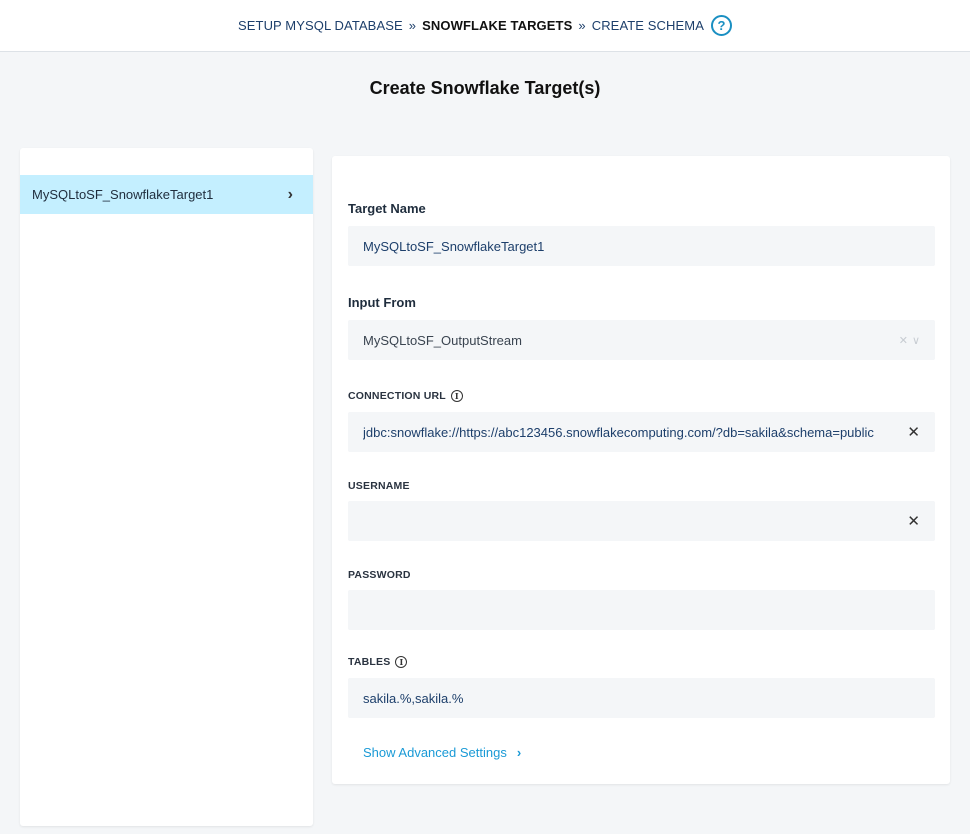 The width and height of the screenshot is (970, 834). I want to click on breadcrumb-setup-mysql: SETUP MYSQL DATABASE, so click(320, 25).